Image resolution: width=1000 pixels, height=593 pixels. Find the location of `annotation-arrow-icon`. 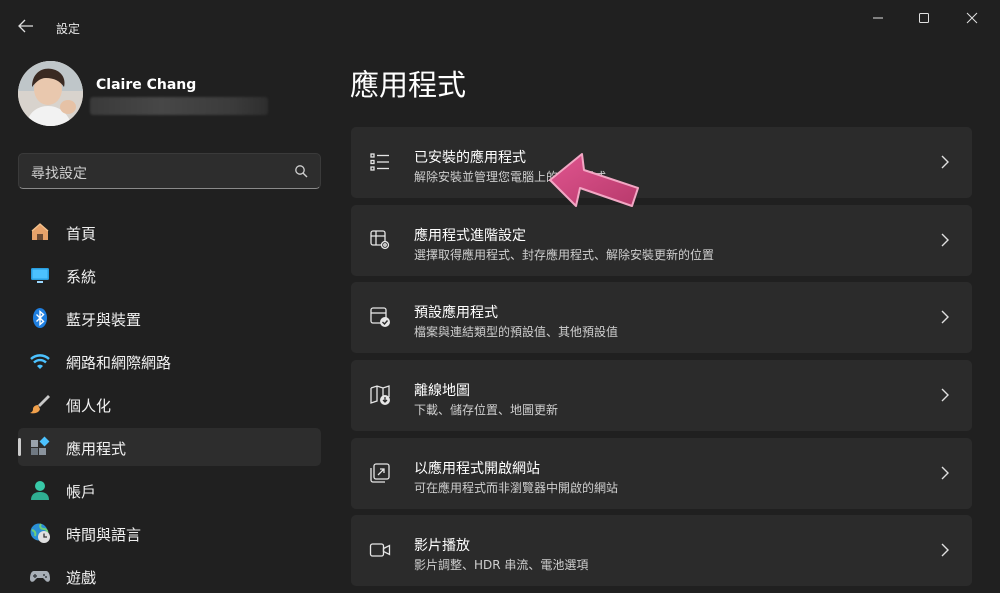

annotation-arrow-icon is located at coordinates (594, 180).